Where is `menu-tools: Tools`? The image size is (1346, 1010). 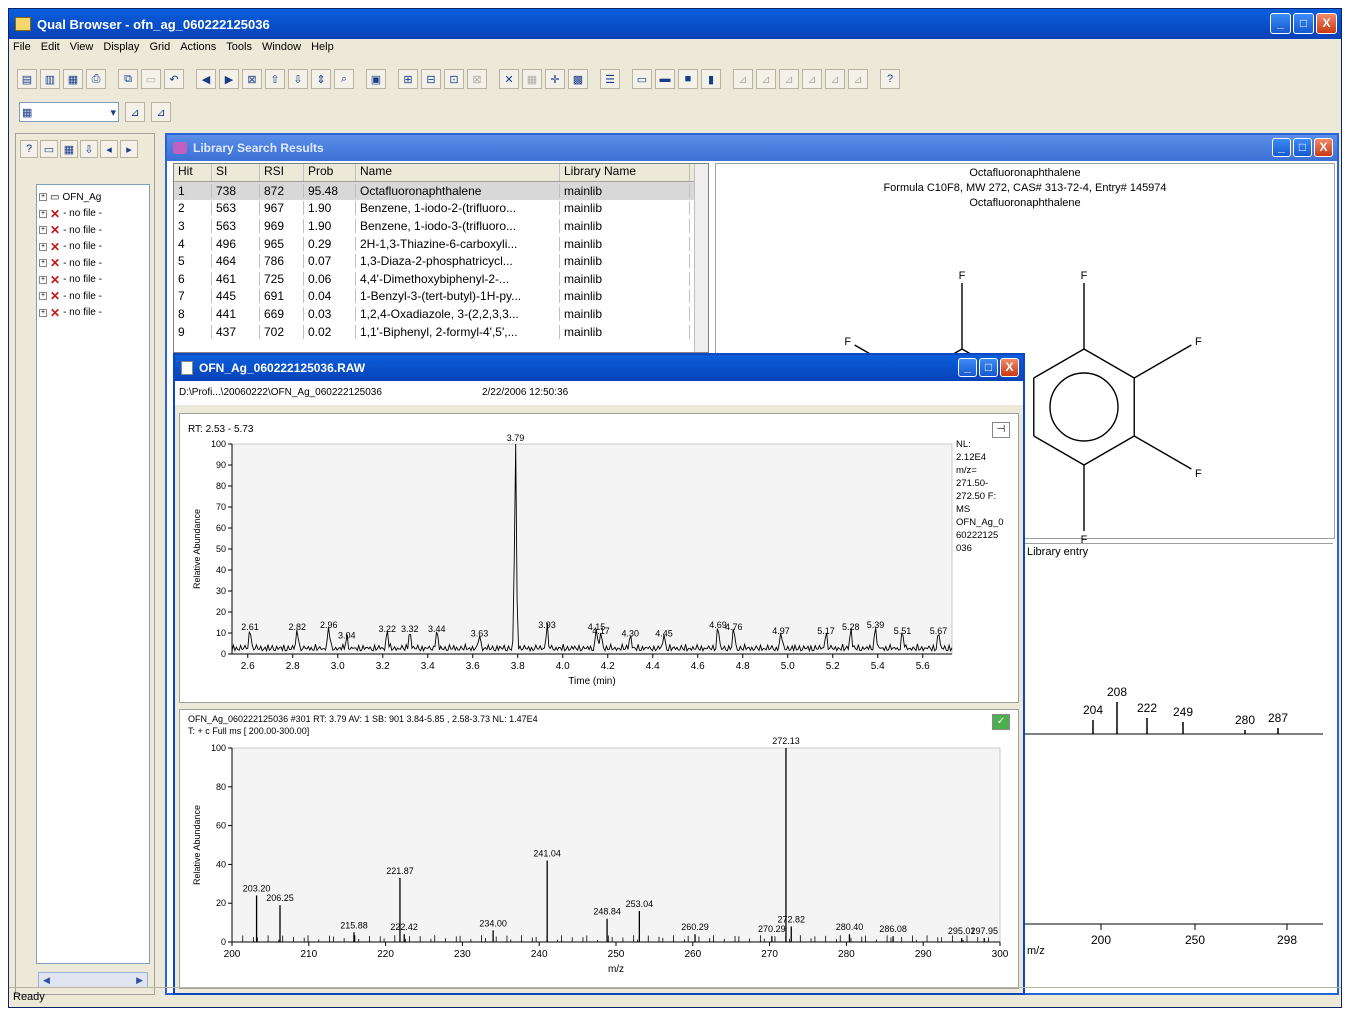 menu-tools: Tools is located at coordinates (239, 50).